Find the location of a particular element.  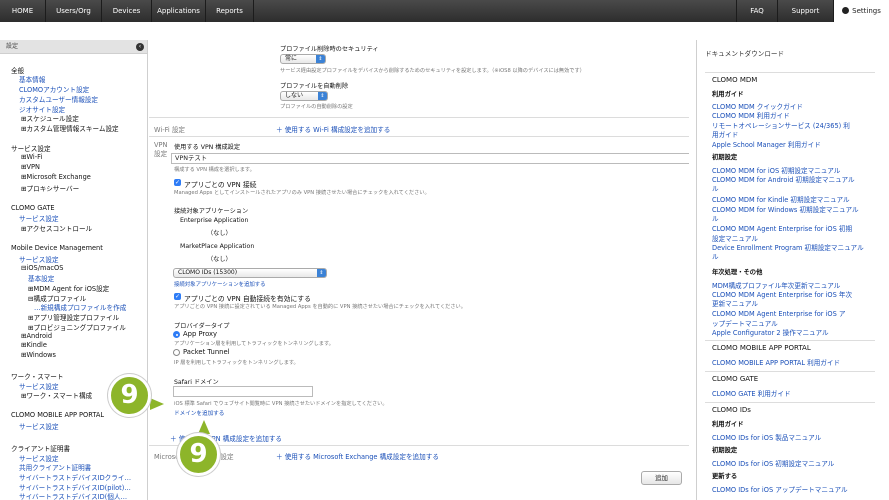

sidebar-item-mdm-agent: ⊞MDM Agent for iOS設定 is located at coordinates (68, 288).